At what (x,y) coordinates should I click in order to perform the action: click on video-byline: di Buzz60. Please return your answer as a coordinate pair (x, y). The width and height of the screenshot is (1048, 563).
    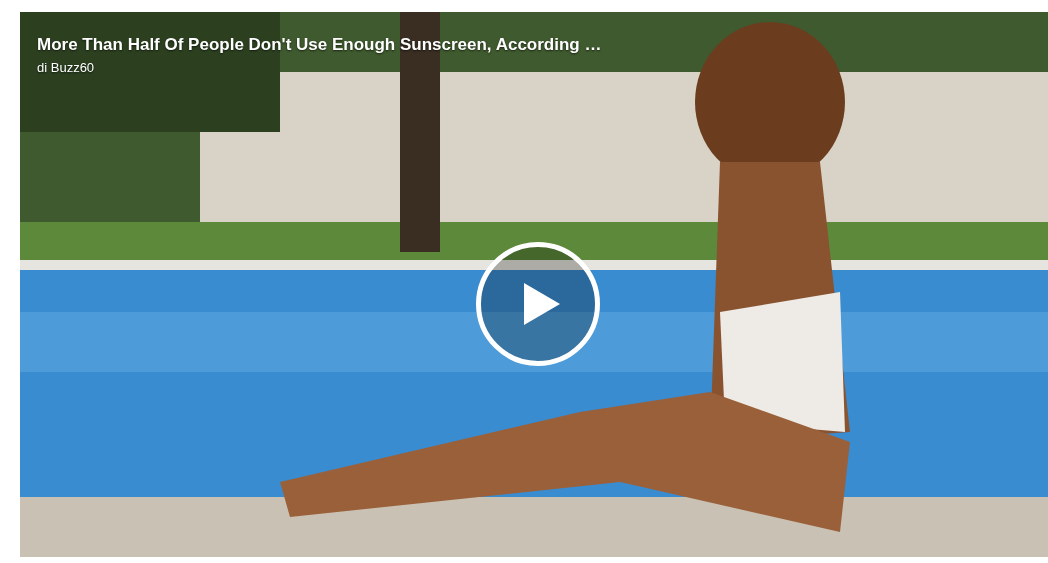
    Looking at the image, I should click on (66, 68).